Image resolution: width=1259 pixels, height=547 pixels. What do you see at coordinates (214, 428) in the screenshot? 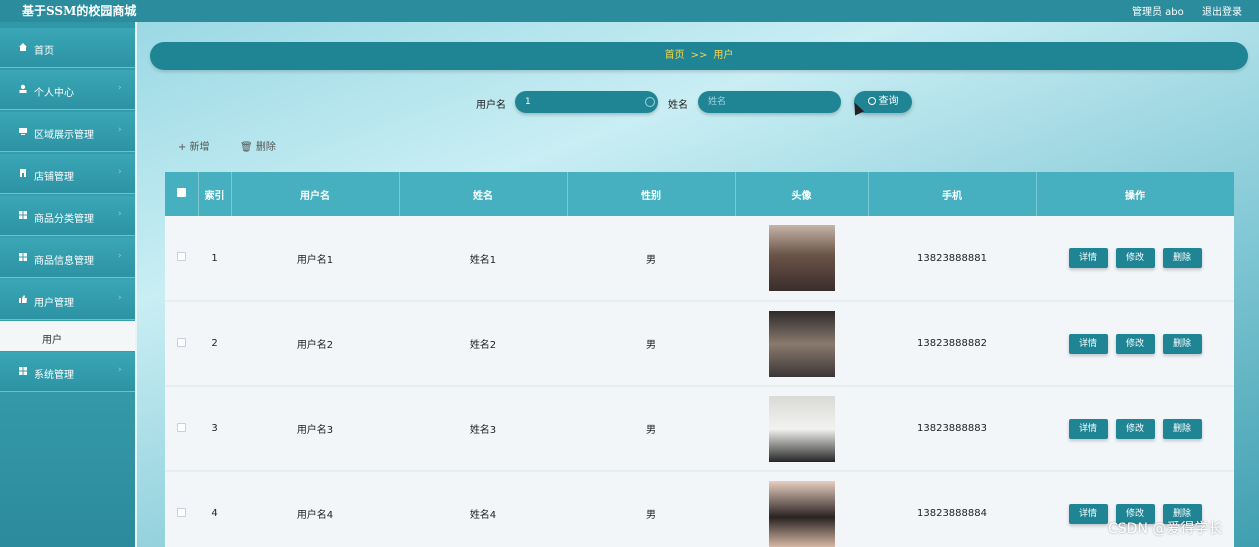
I see `row-index: 3` at bounding box center [214, 428].